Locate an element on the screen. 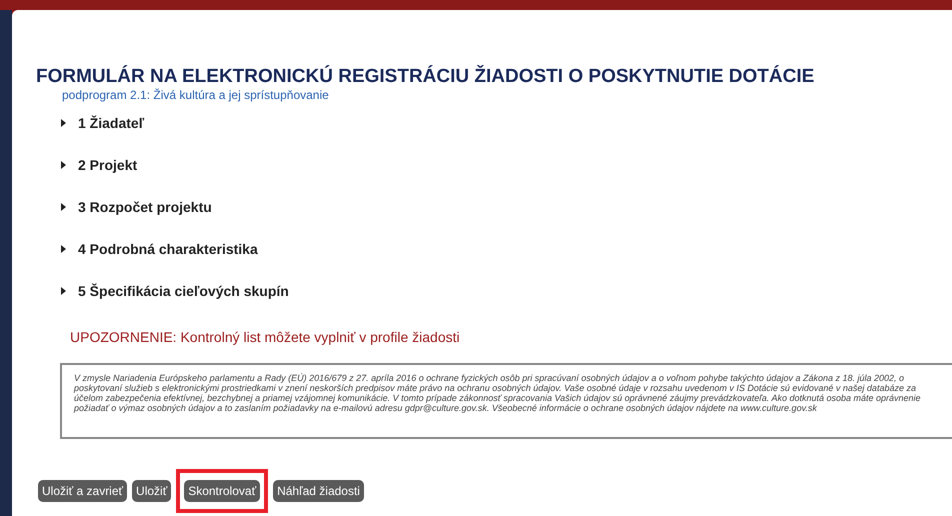  section-toggle: 5 Špecifikácia cieľových skupín is located at coordinates (506, 291).